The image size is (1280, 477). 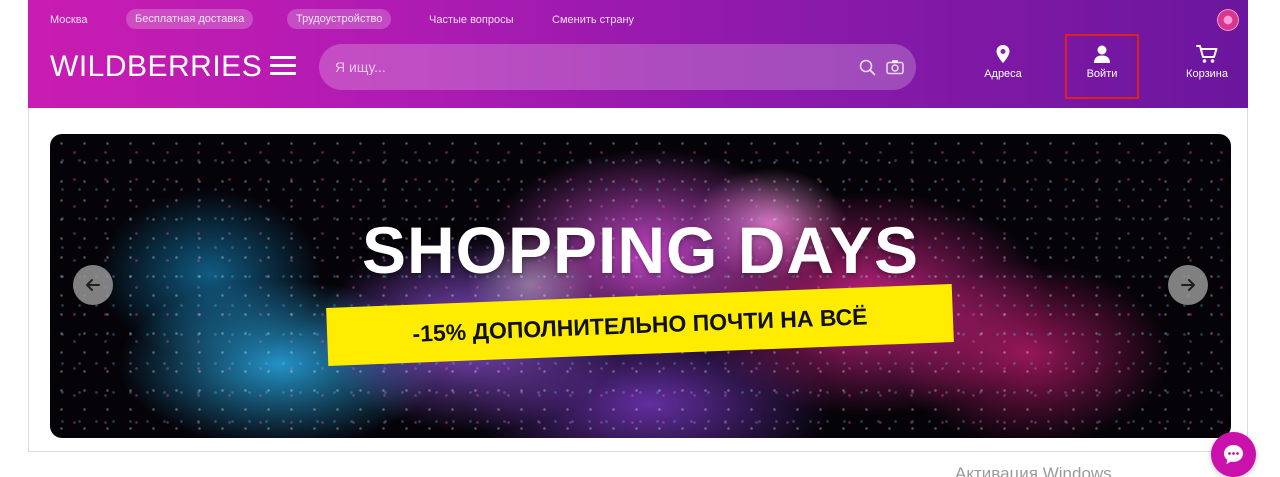 I want to click on faq-link: Частые вопросы, so click(x=471, y=20).